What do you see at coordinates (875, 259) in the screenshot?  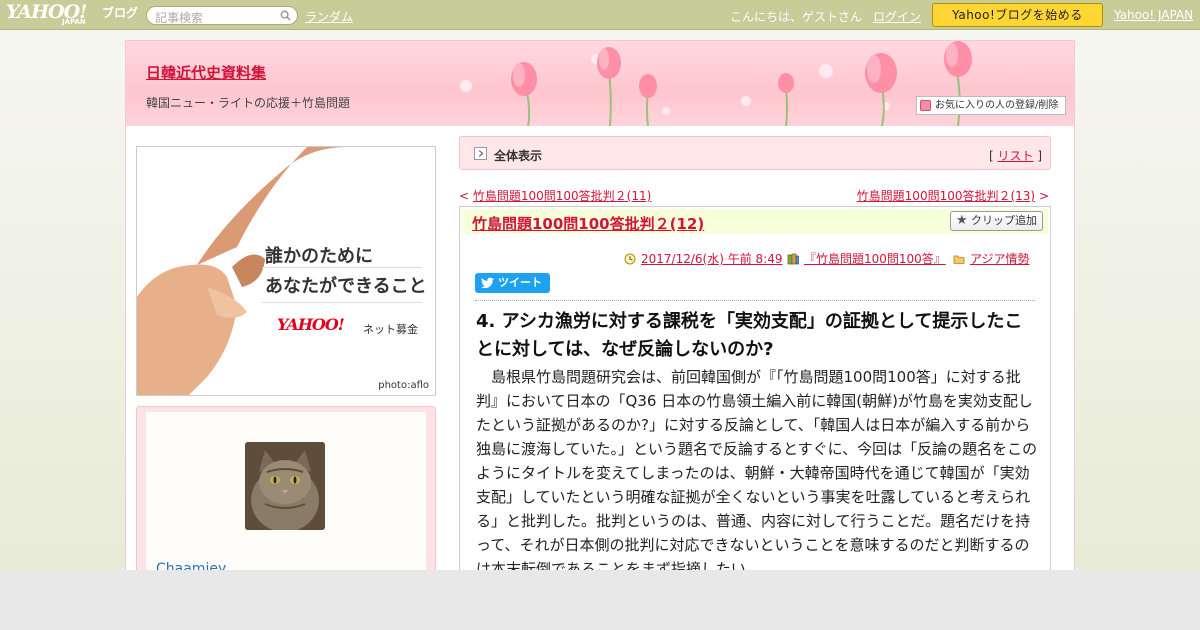 I see `article-book-text: 『竹島問題100問100答』` at bounding box center [875, 259].